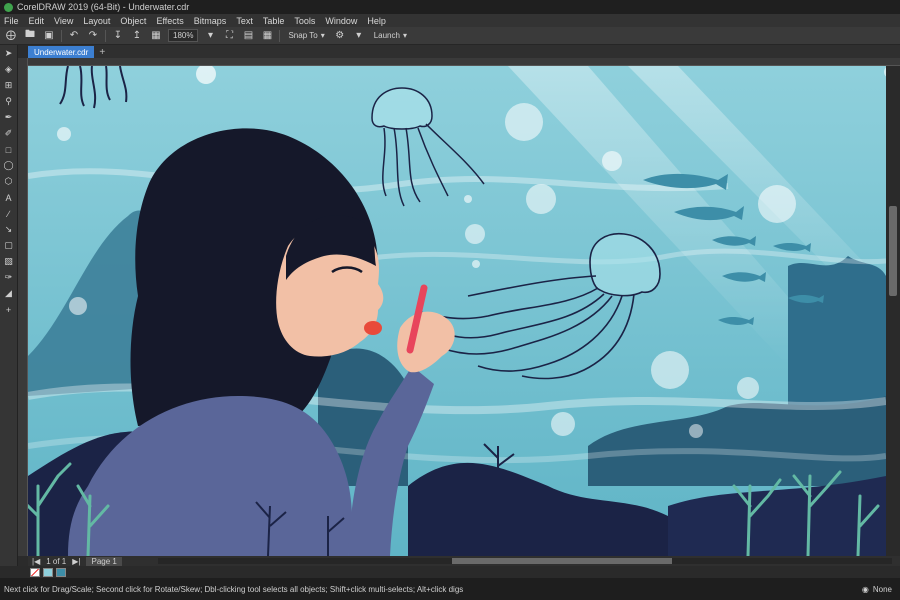 The width and height of the screenshot is (900, 600). Describe the element at coordinates (37, 21) in the screenshot. I see `menu-edit: Edit` at that location.